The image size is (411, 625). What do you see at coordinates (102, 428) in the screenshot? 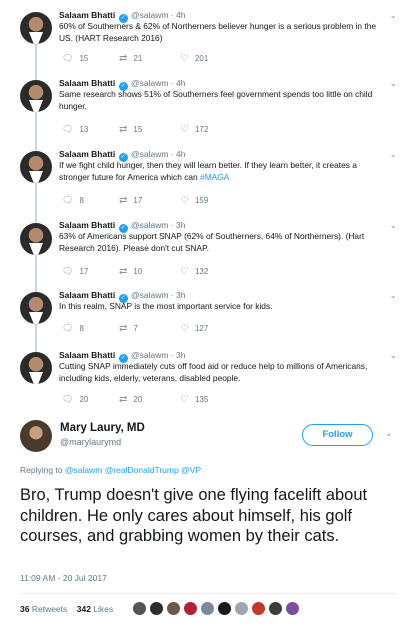
I see `main-author-name: Mary Laury, MD` at bounding box center [102, 428].